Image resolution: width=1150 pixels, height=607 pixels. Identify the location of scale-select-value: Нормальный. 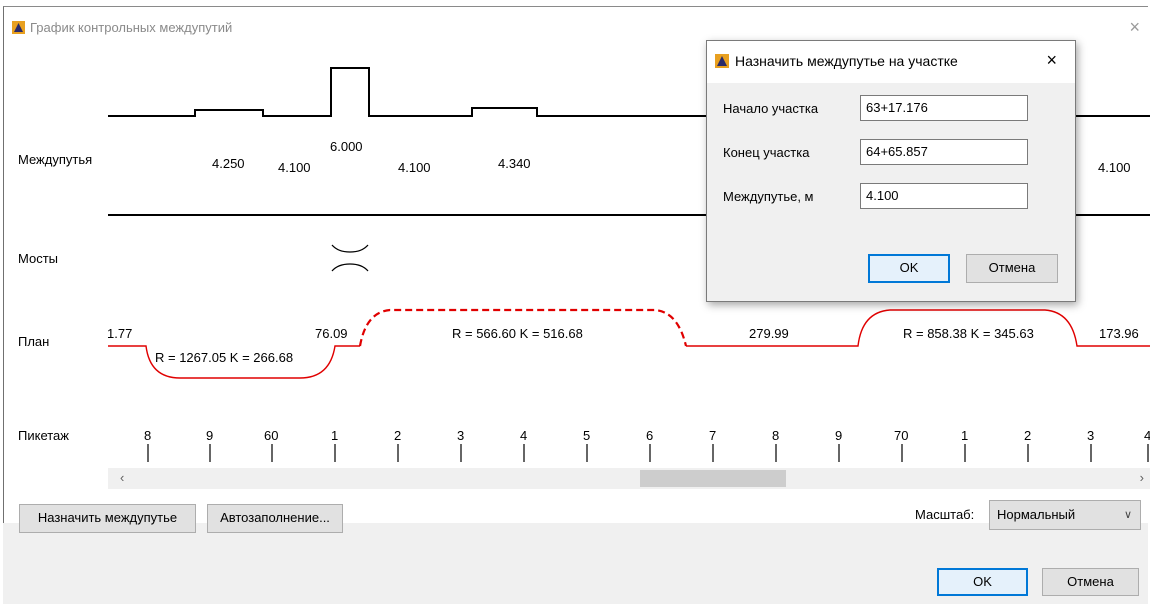
(1036, 514).